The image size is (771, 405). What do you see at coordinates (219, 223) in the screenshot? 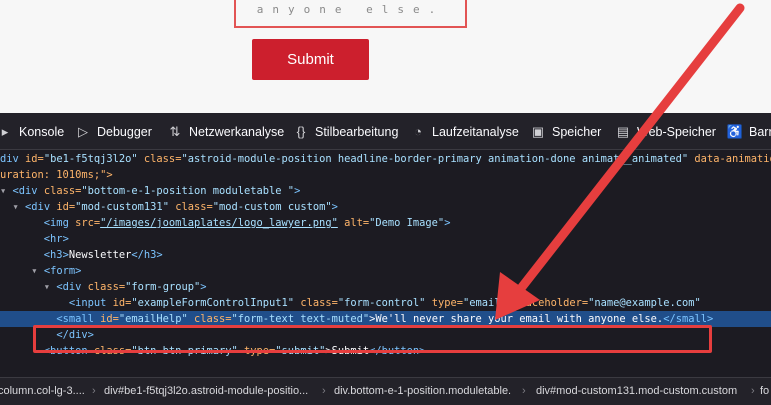
I see `attr-link: "/images/joomlaplates/logo_lawyer.png"` at bounding box center [219, 223].